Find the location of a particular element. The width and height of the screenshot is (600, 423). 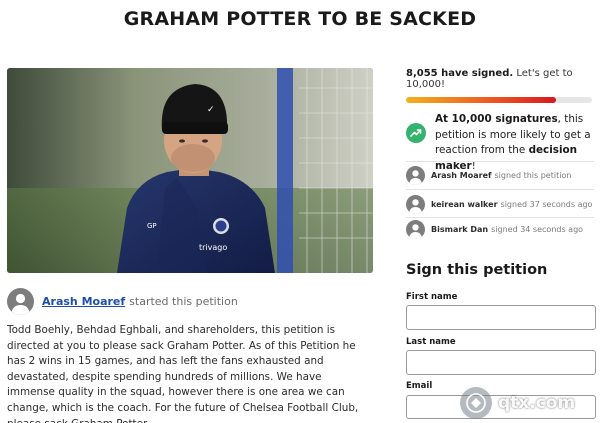

petition-starter: Arash Moaref started this petition is located at coordinates (190, 301).